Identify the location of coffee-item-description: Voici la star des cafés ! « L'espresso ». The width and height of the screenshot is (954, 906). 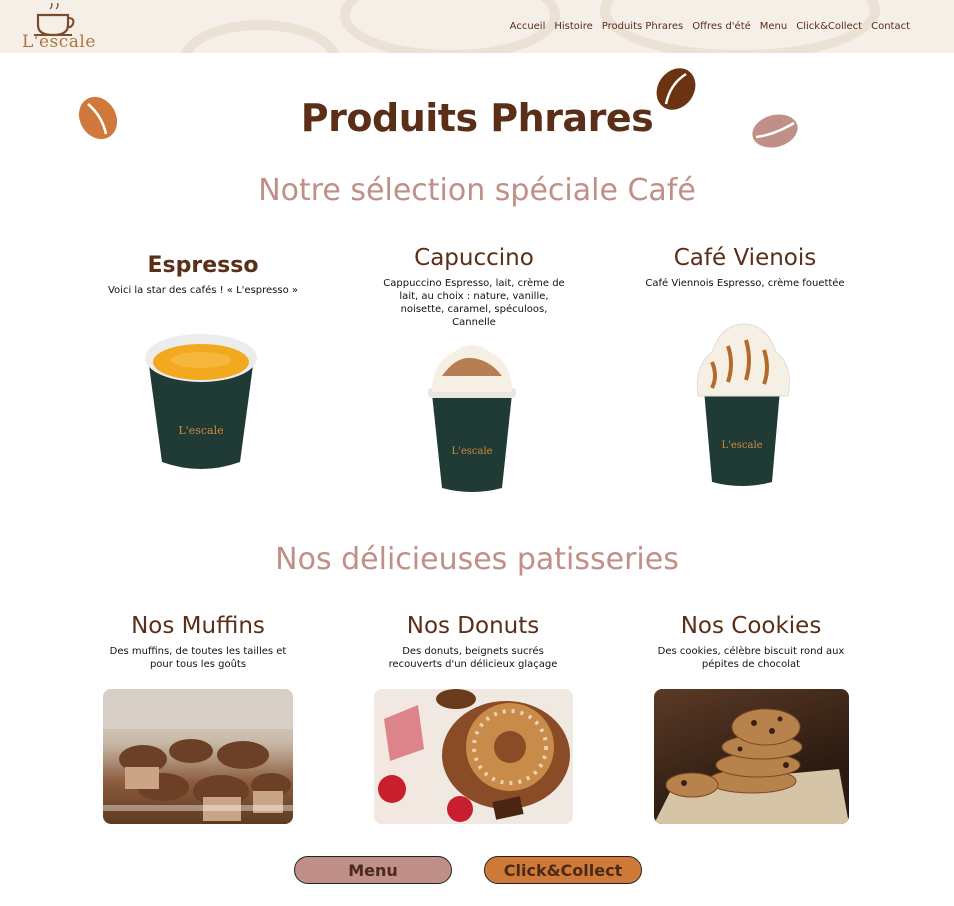
(203, 290).